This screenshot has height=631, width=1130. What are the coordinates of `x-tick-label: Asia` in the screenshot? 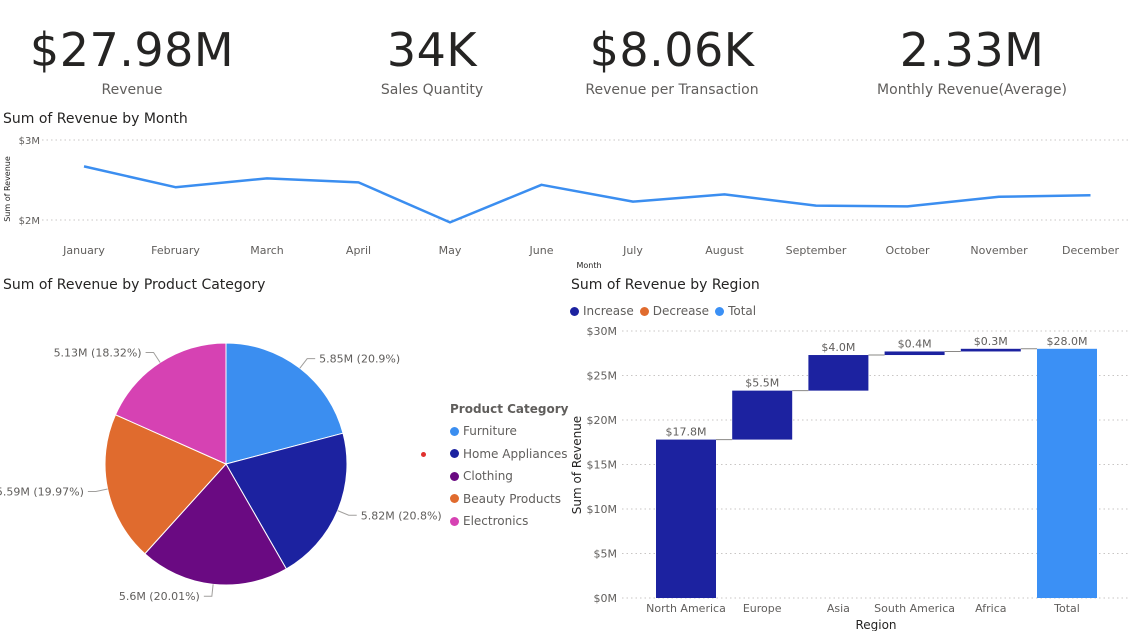 It's located at (838, 608).